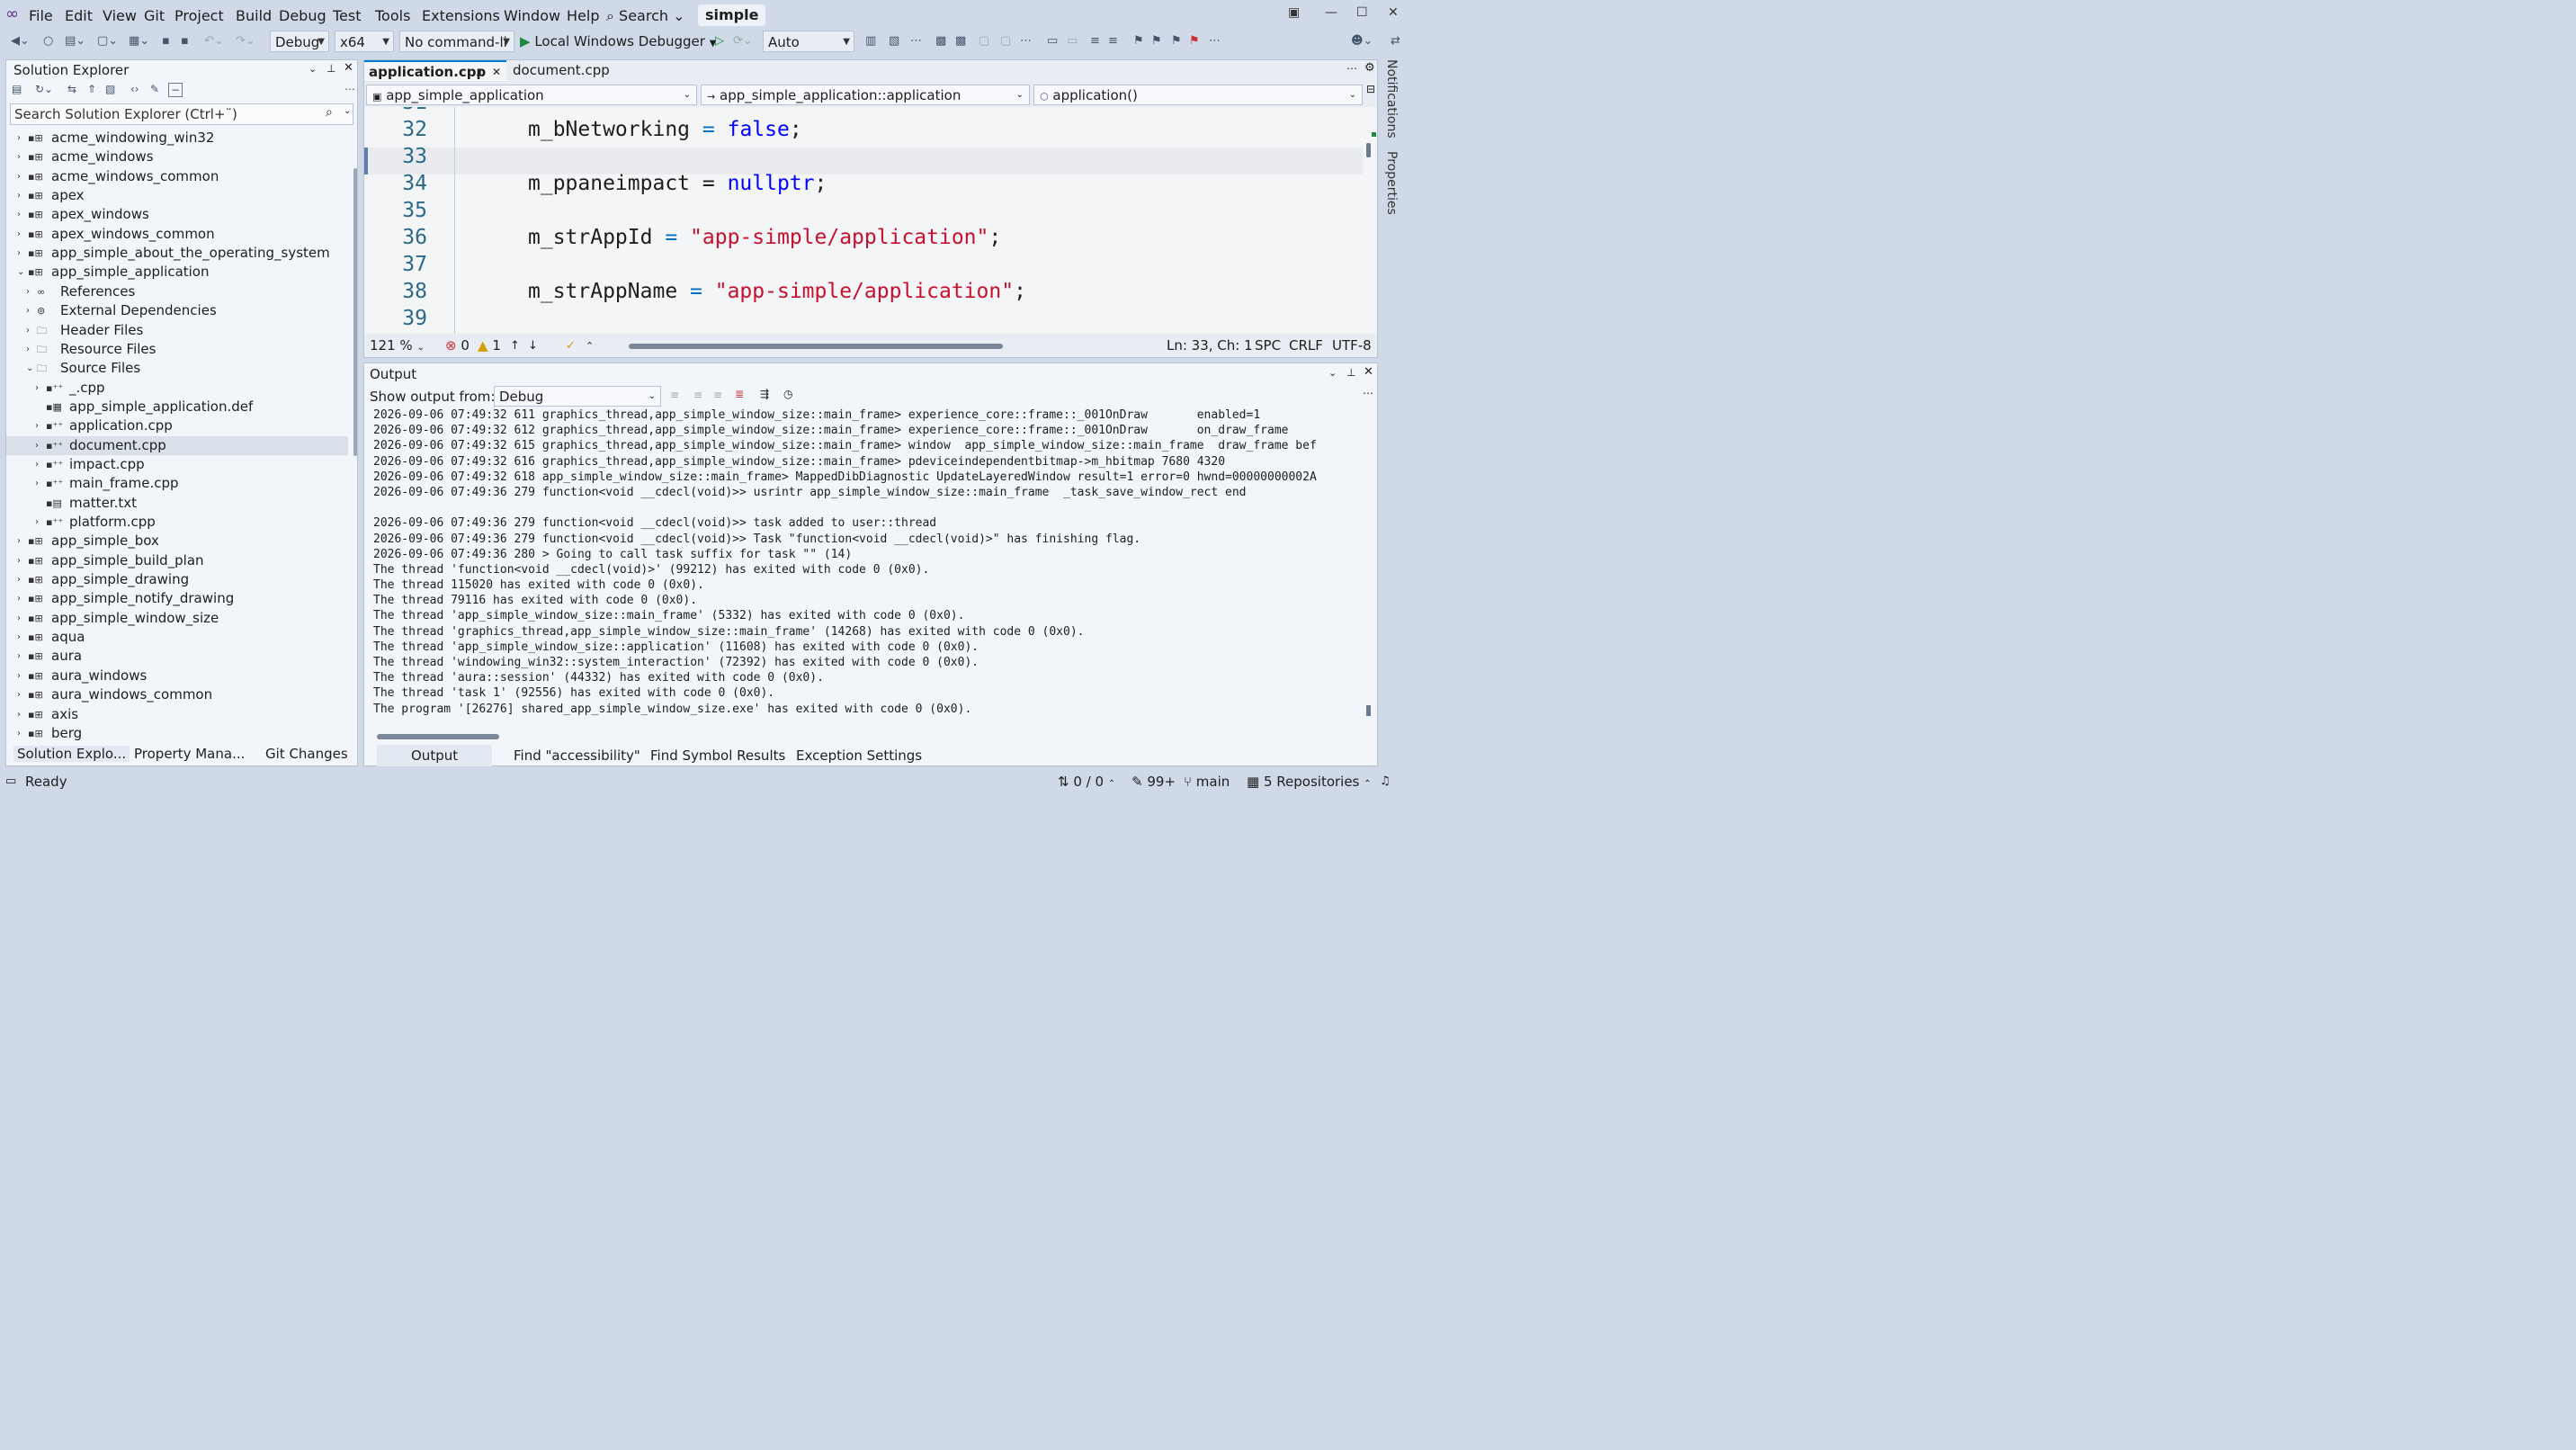 The image size is (2576, 1450). I want to click on tree-item: › ▪⊞ aura_windows_common, so click(177, 694).